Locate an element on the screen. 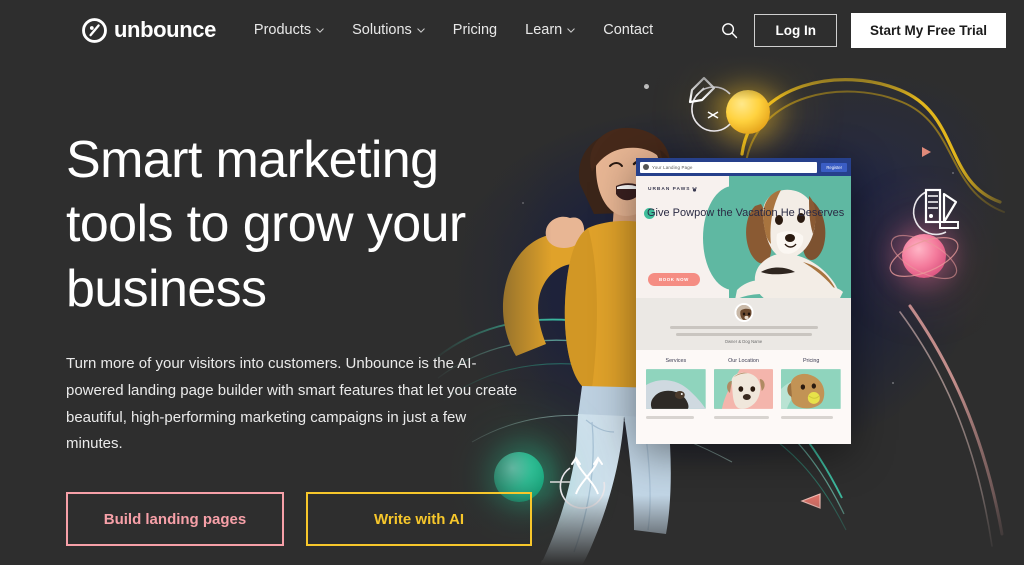  build-landing-pages-button: Build landing pages is located at coordinates (175, 519).